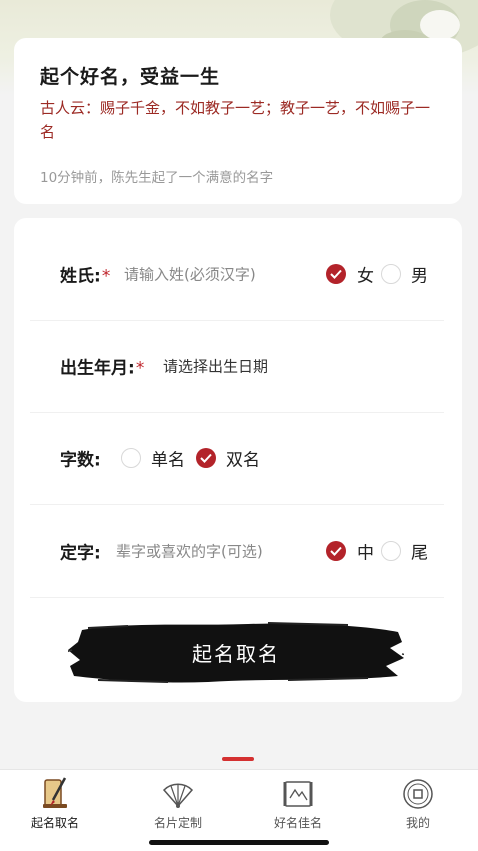 The image size is (478, 851). I want to click on intro-quote: 古人云：赐子千金，不如教子一艺；教子一艺，不如赐子一名, so click(235, 120).